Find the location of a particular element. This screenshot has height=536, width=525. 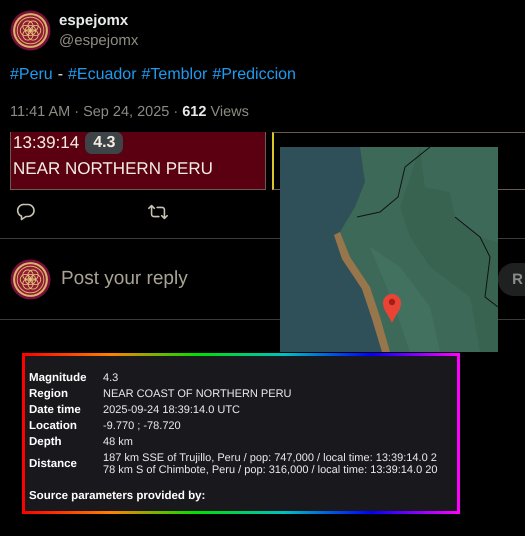

detail-value: -9.770 ; -78.720 is located at coordinates (142, 426).